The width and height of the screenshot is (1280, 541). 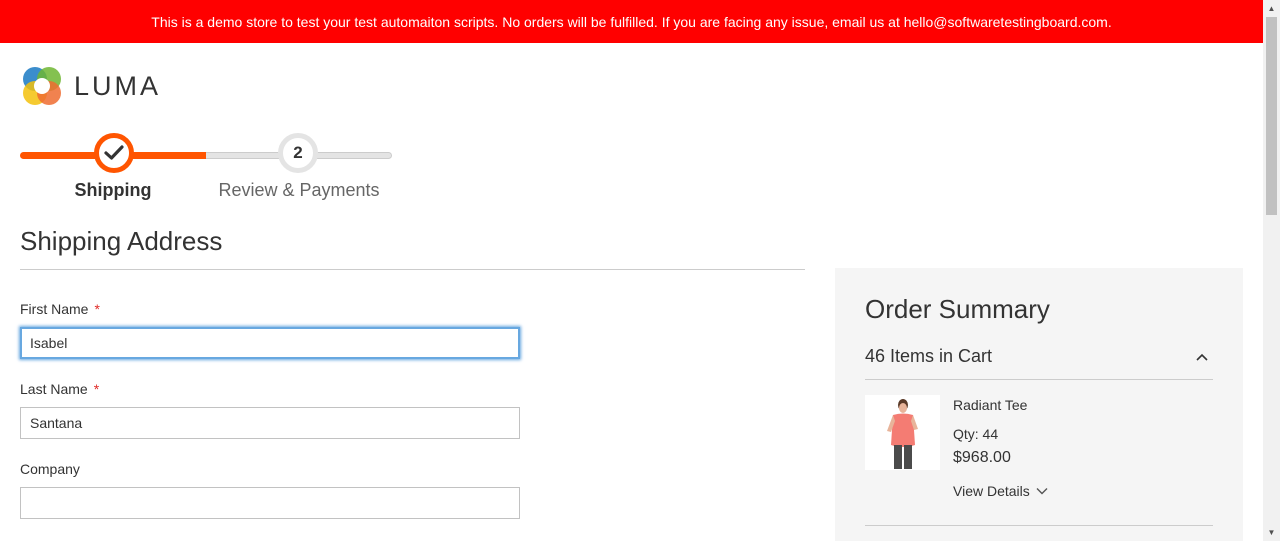 What do you see at coordinates (50, 469) in the screenshot?
I see `company-label: Company` at bounding box center [50, 469].